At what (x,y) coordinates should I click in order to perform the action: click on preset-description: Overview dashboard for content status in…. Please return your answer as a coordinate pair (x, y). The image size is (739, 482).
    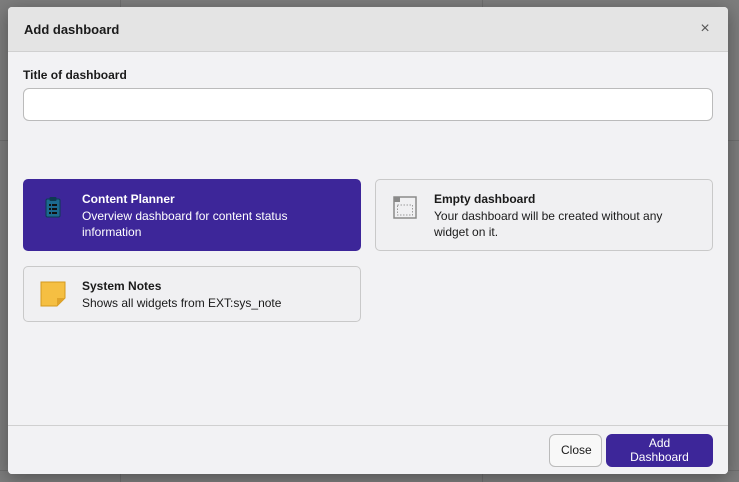
    Looking at the image, I should click on (185, 224).